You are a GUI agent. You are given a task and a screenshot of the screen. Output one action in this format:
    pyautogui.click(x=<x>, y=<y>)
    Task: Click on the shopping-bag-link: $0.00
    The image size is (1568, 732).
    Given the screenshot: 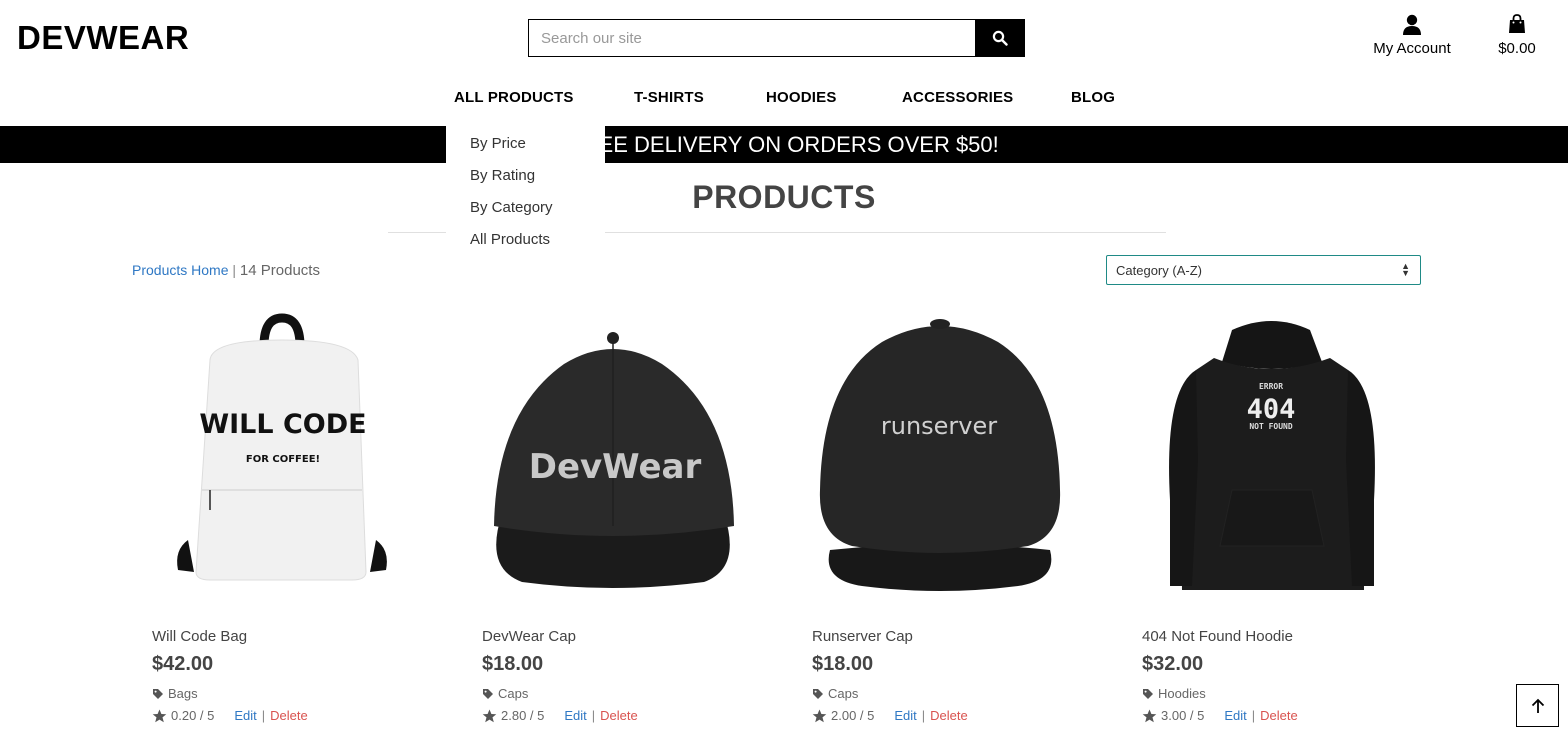 What is the action you would take?
    pyautogui.click(x=1517, y=35)
    